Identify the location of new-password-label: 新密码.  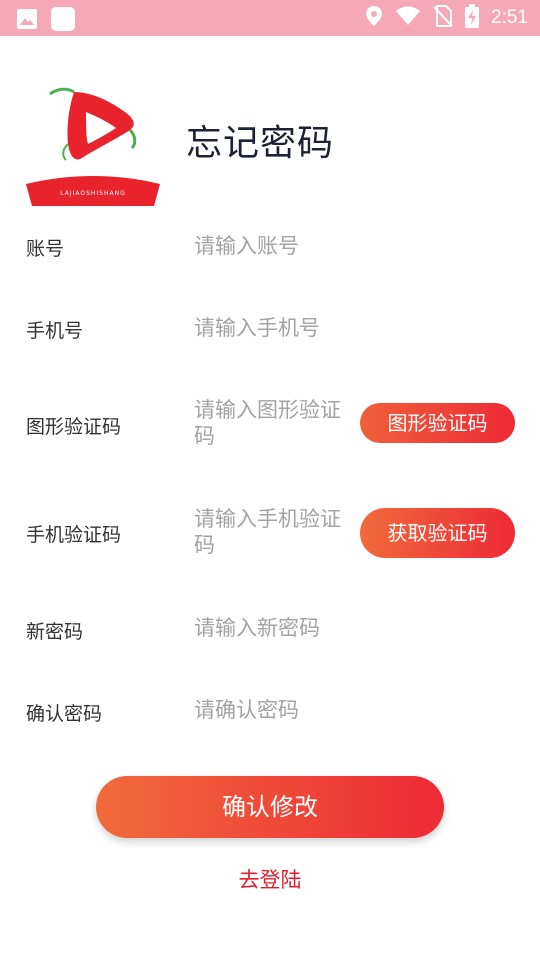
(55, 632).